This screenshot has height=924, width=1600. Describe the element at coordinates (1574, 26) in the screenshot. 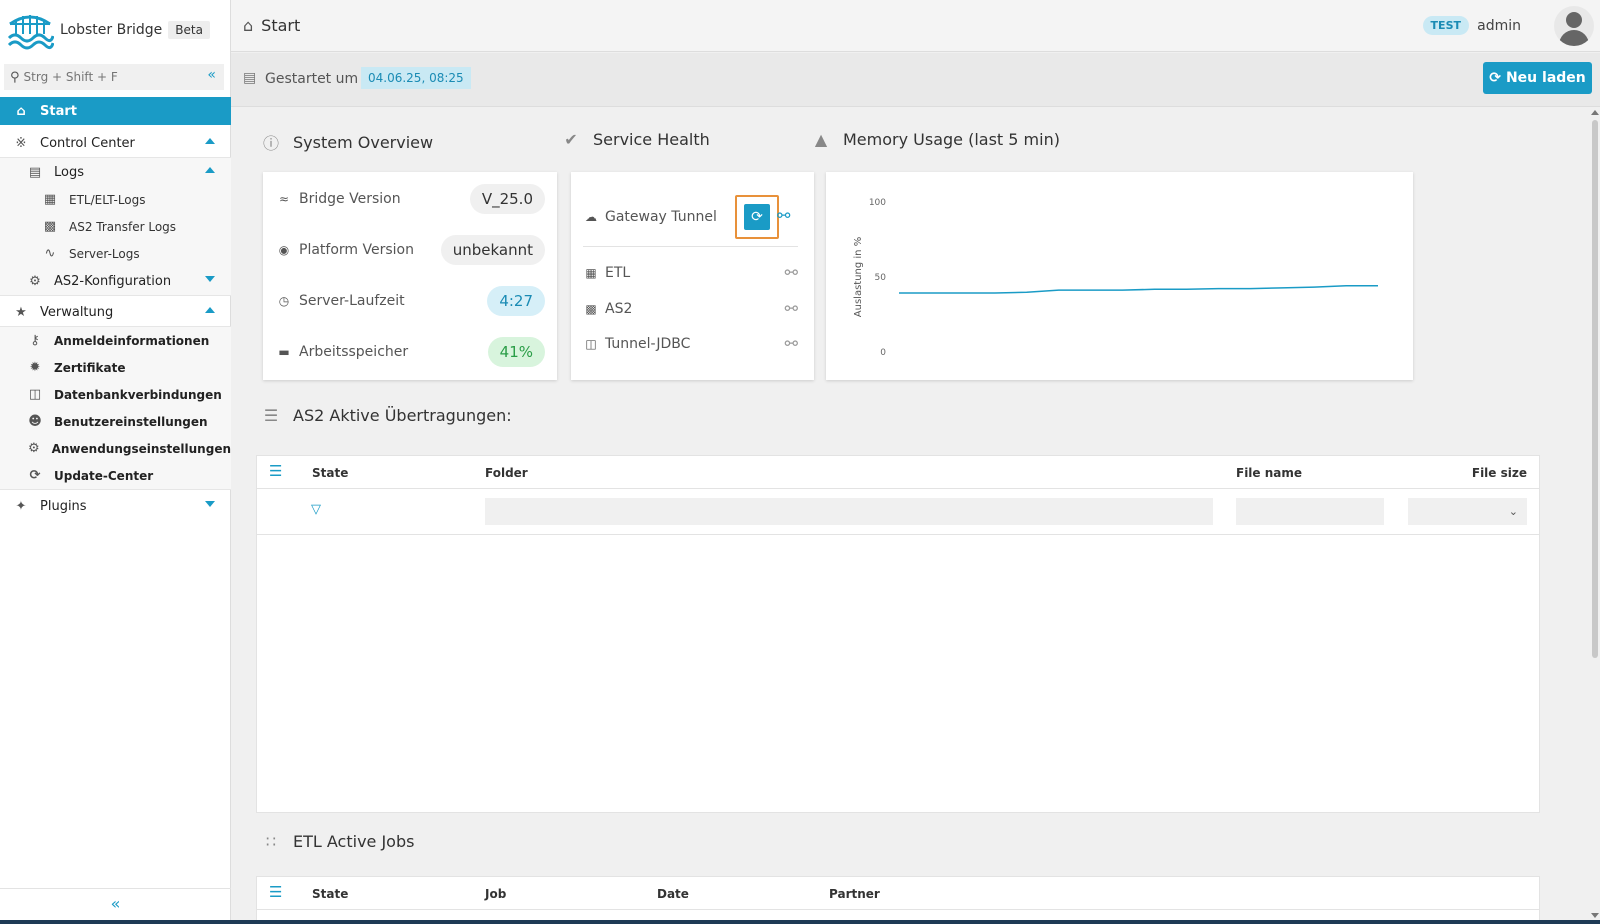

I see `avatar` at that location.